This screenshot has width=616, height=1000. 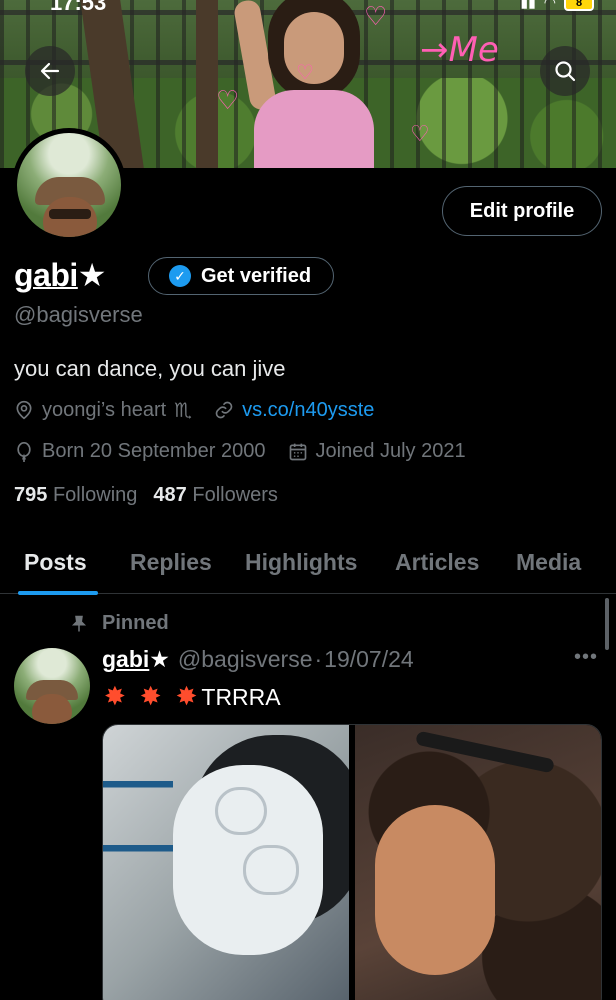 I want to click on website-link: vs.co/n40ysste, so click(x=308, y=410).